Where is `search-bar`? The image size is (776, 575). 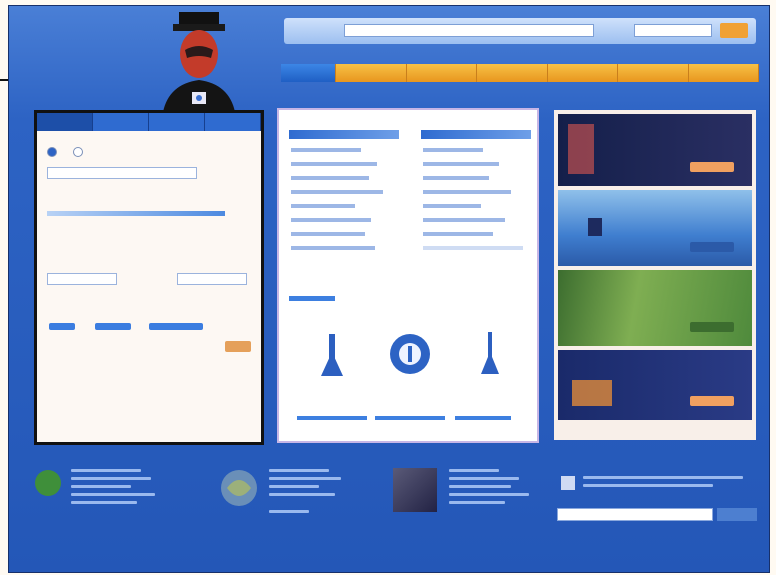
search-bar is located at coordinates (520, 31).